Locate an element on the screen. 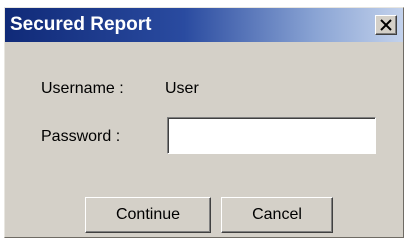 Image resolution: width=408 pixels, height=242 pixels. password-label: Password : is located at coordinates (81, 136).